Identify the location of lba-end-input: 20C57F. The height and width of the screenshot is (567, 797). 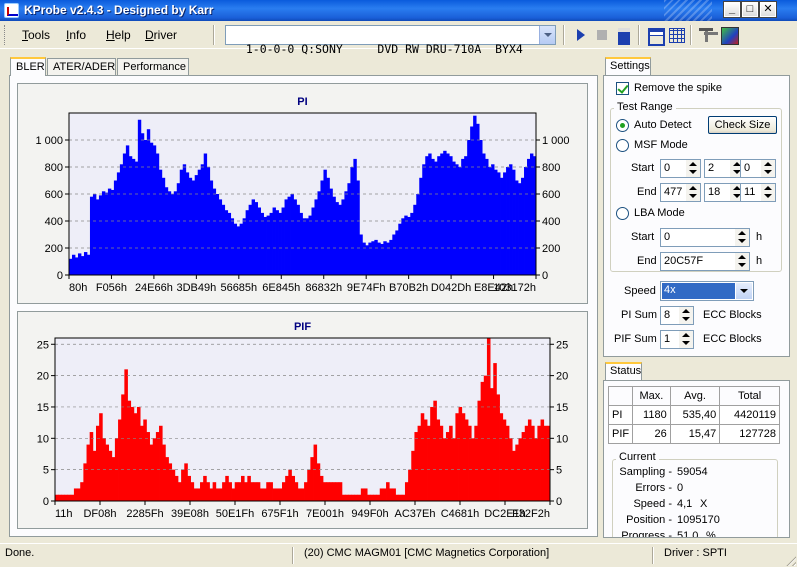
(705, 261).